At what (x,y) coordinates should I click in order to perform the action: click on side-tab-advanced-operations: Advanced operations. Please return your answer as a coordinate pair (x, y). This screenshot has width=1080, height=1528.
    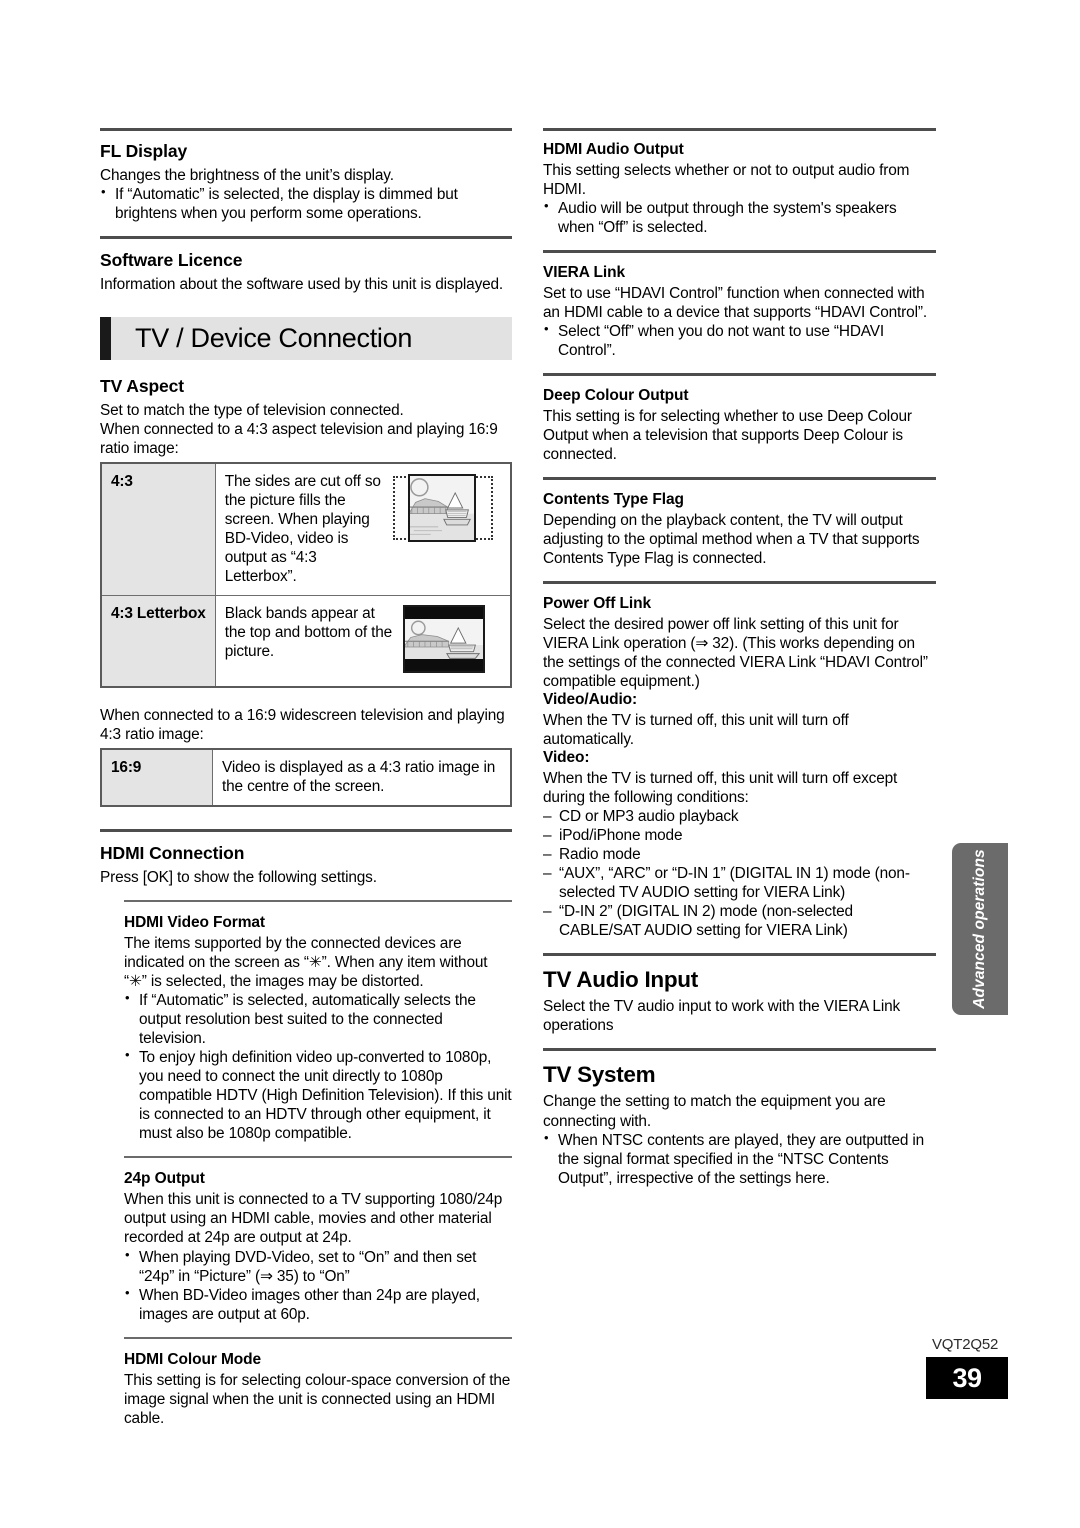
    Looking at the image, I should click on (980, 929).